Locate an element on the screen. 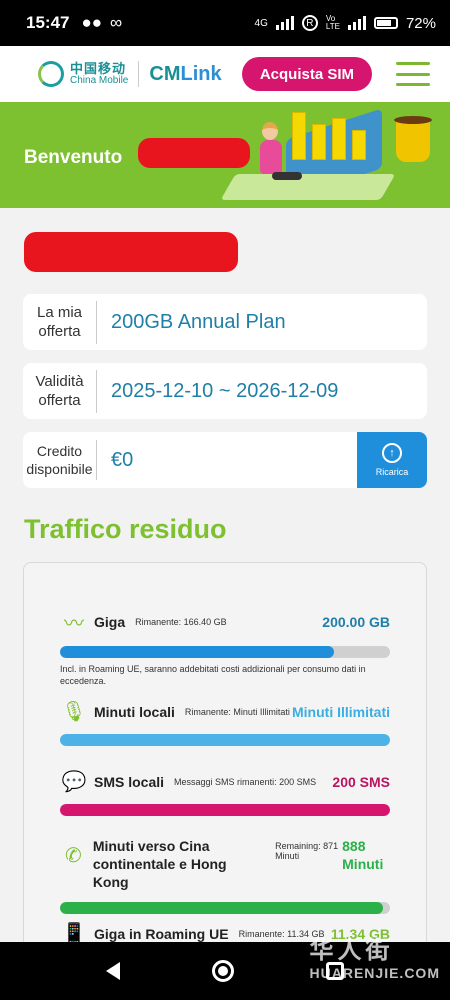  pulse-icon: 〰 is located at coordinates (74, 624).